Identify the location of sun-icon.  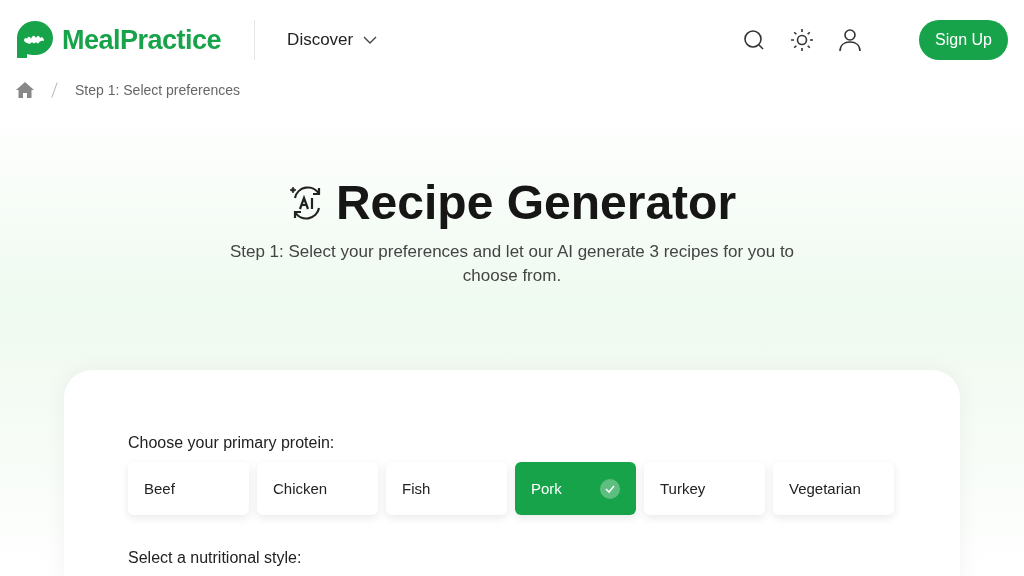
(802, 40).